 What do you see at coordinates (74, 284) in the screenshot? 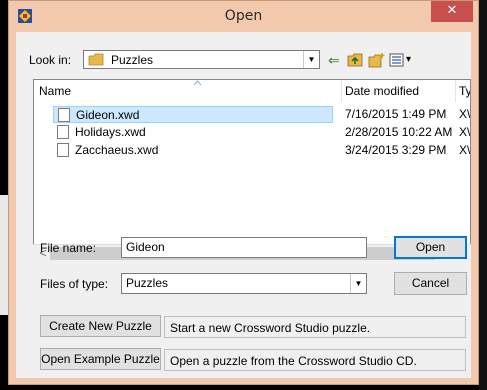
I see `files-of-type-label: Files of type:` at bounding box center [74, 284].